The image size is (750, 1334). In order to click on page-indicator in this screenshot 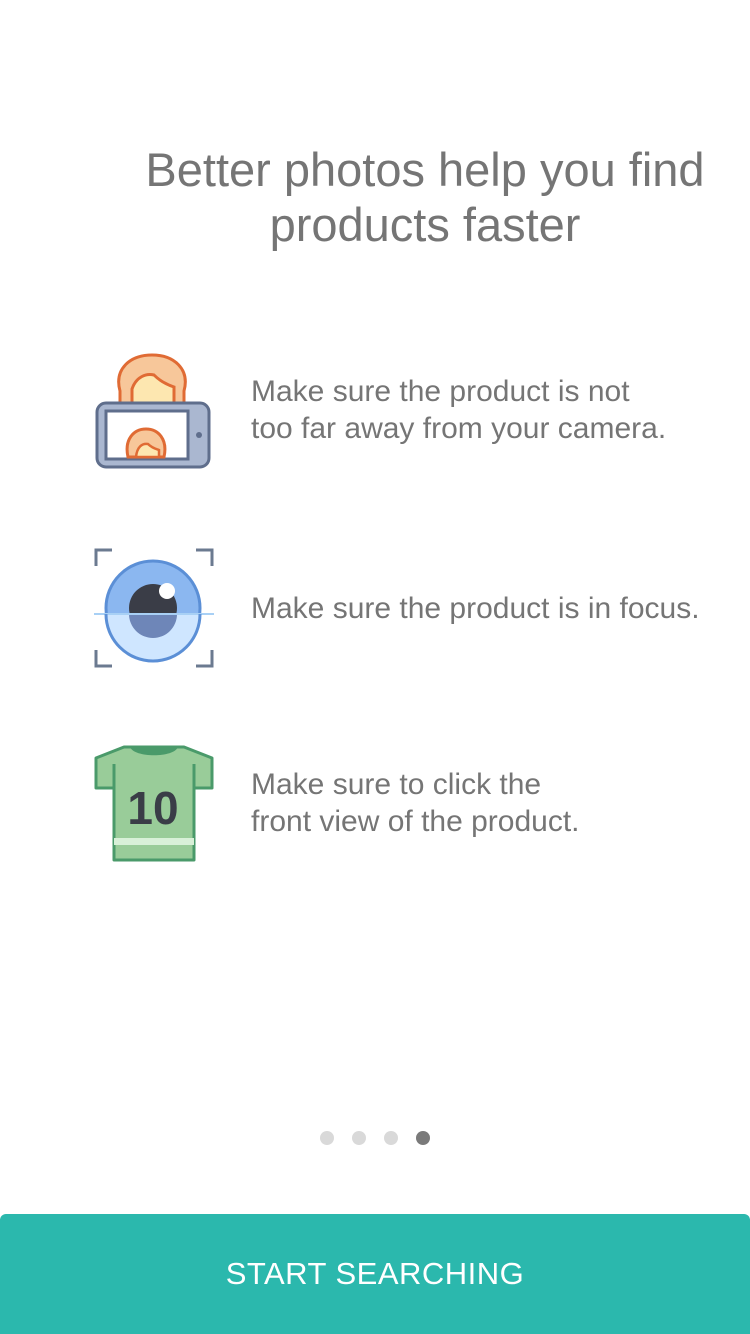, I will do `click(375, 1139)`.